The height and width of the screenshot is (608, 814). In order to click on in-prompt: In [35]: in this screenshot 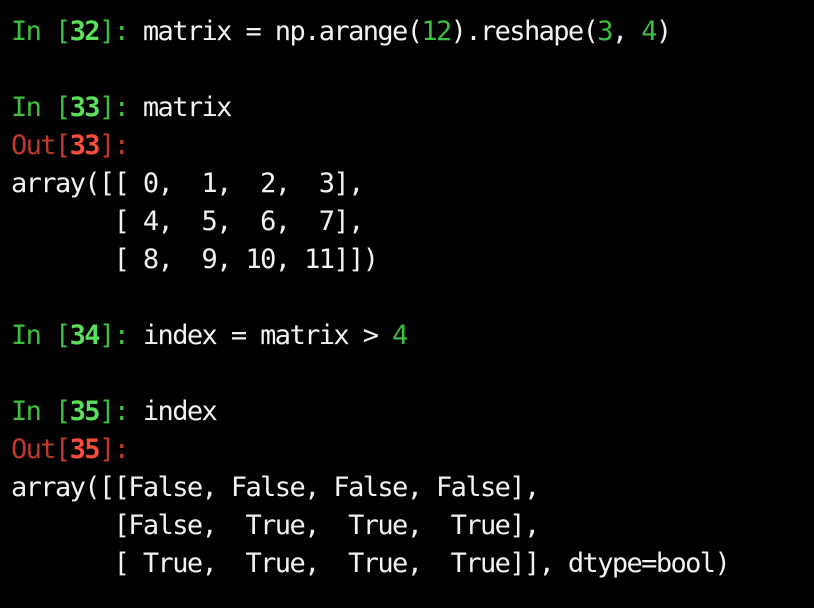, I will do `click(77, 411)`.